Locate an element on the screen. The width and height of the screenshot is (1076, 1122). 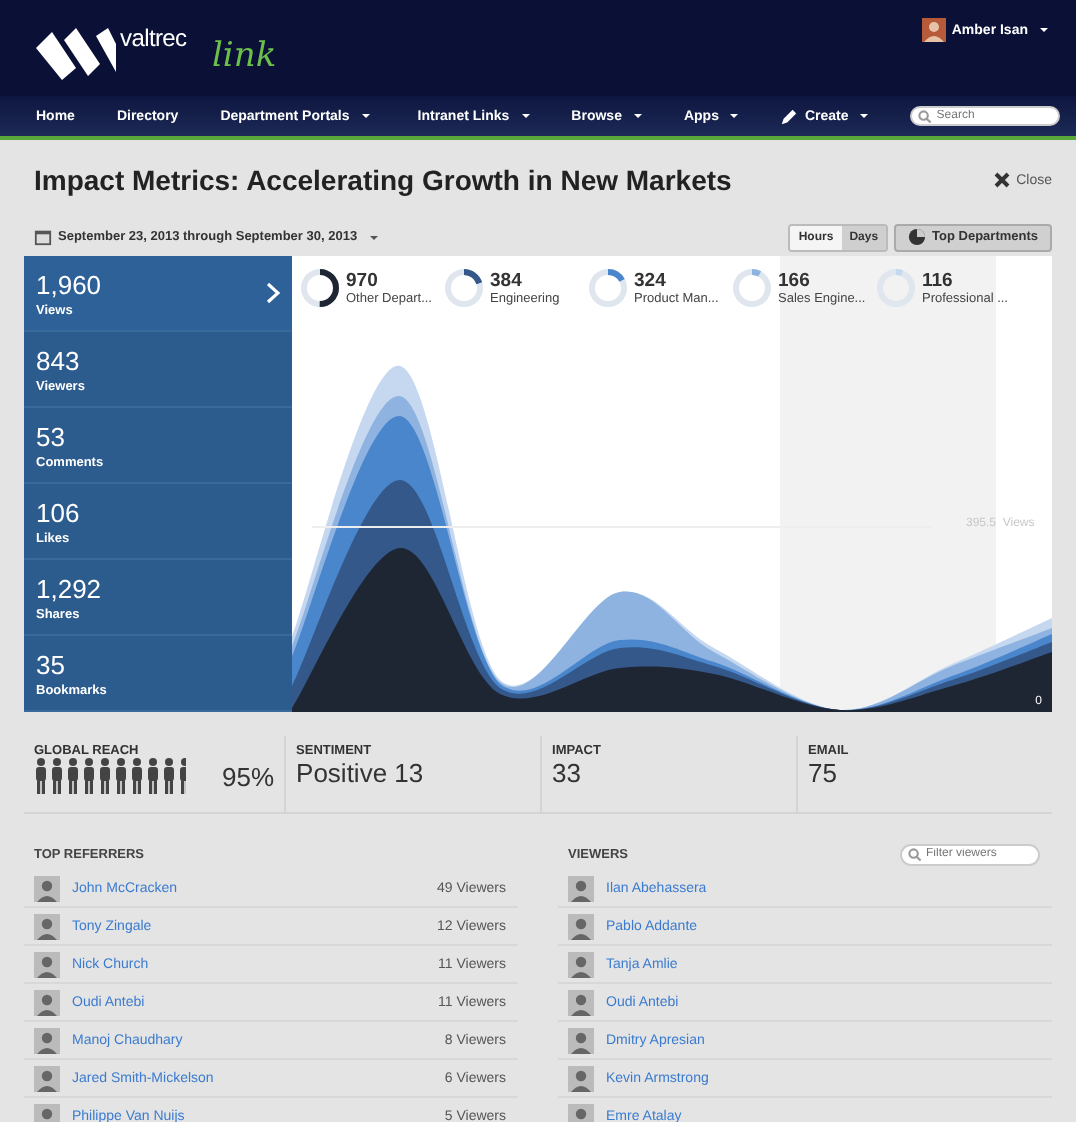
department-count: 324 is located at coordinates (651, 281).